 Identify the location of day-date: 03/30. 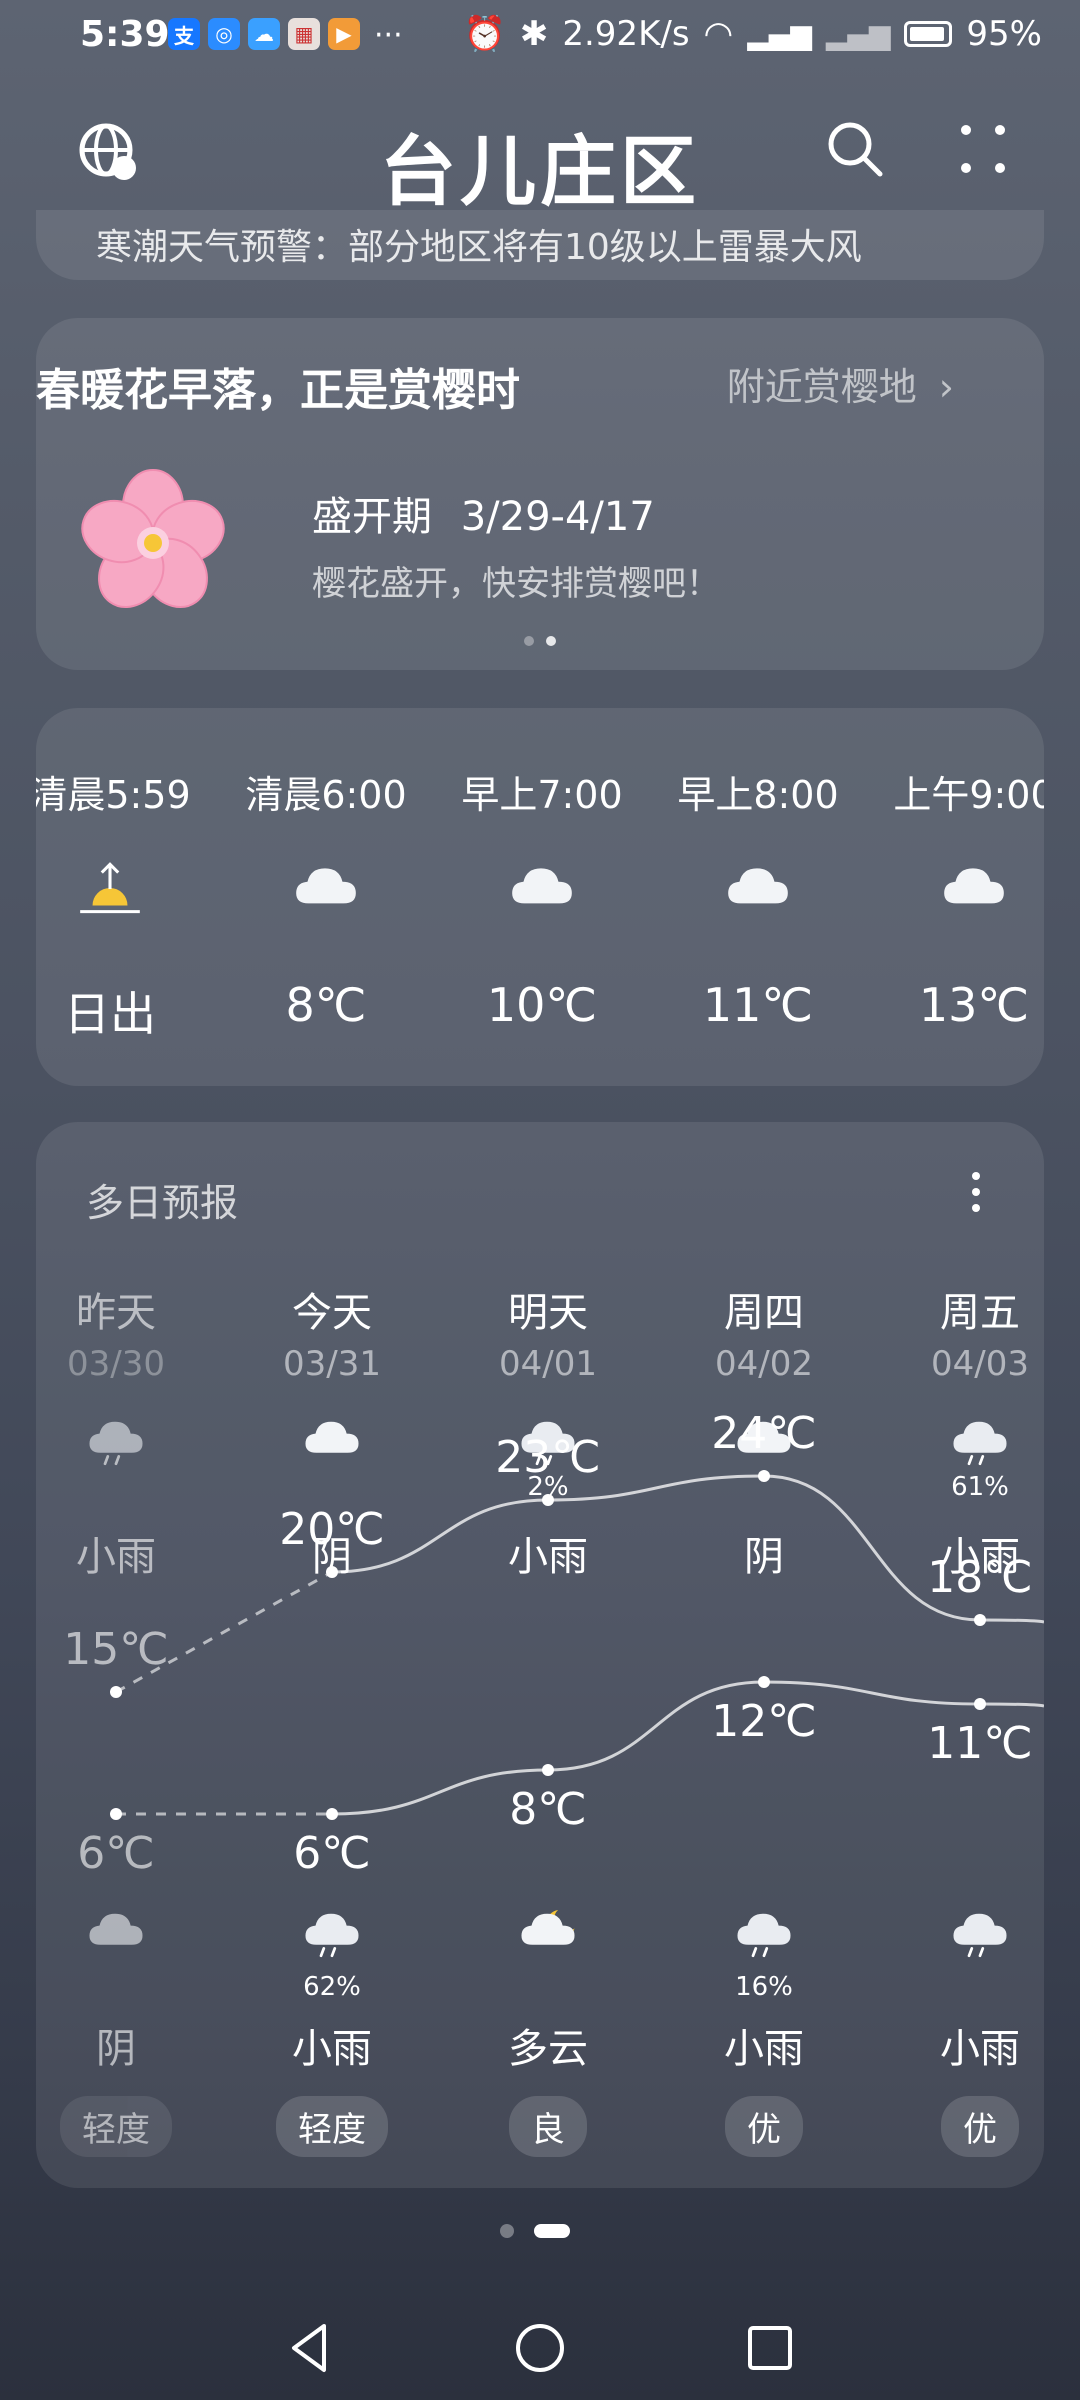
(116, 1364).